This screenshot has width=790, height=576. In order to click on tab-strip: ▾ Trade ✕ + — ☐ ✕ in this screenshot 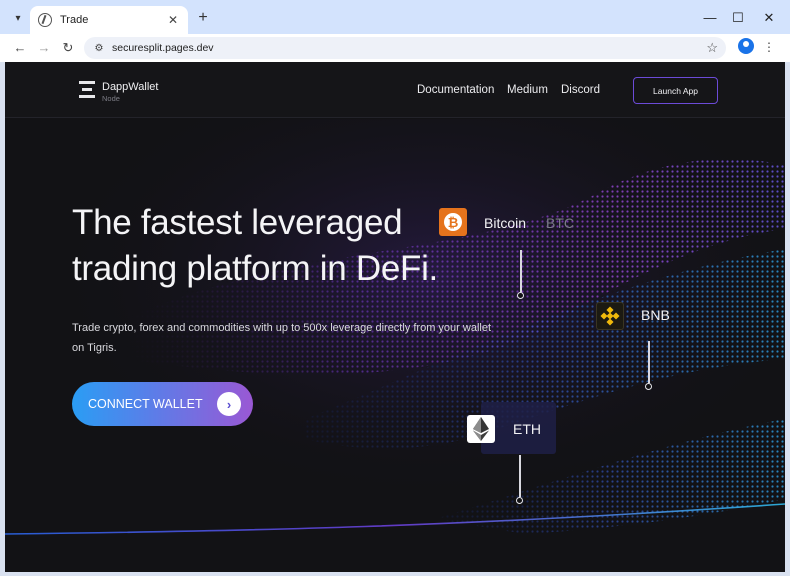, I will do `click(395, 17)`.